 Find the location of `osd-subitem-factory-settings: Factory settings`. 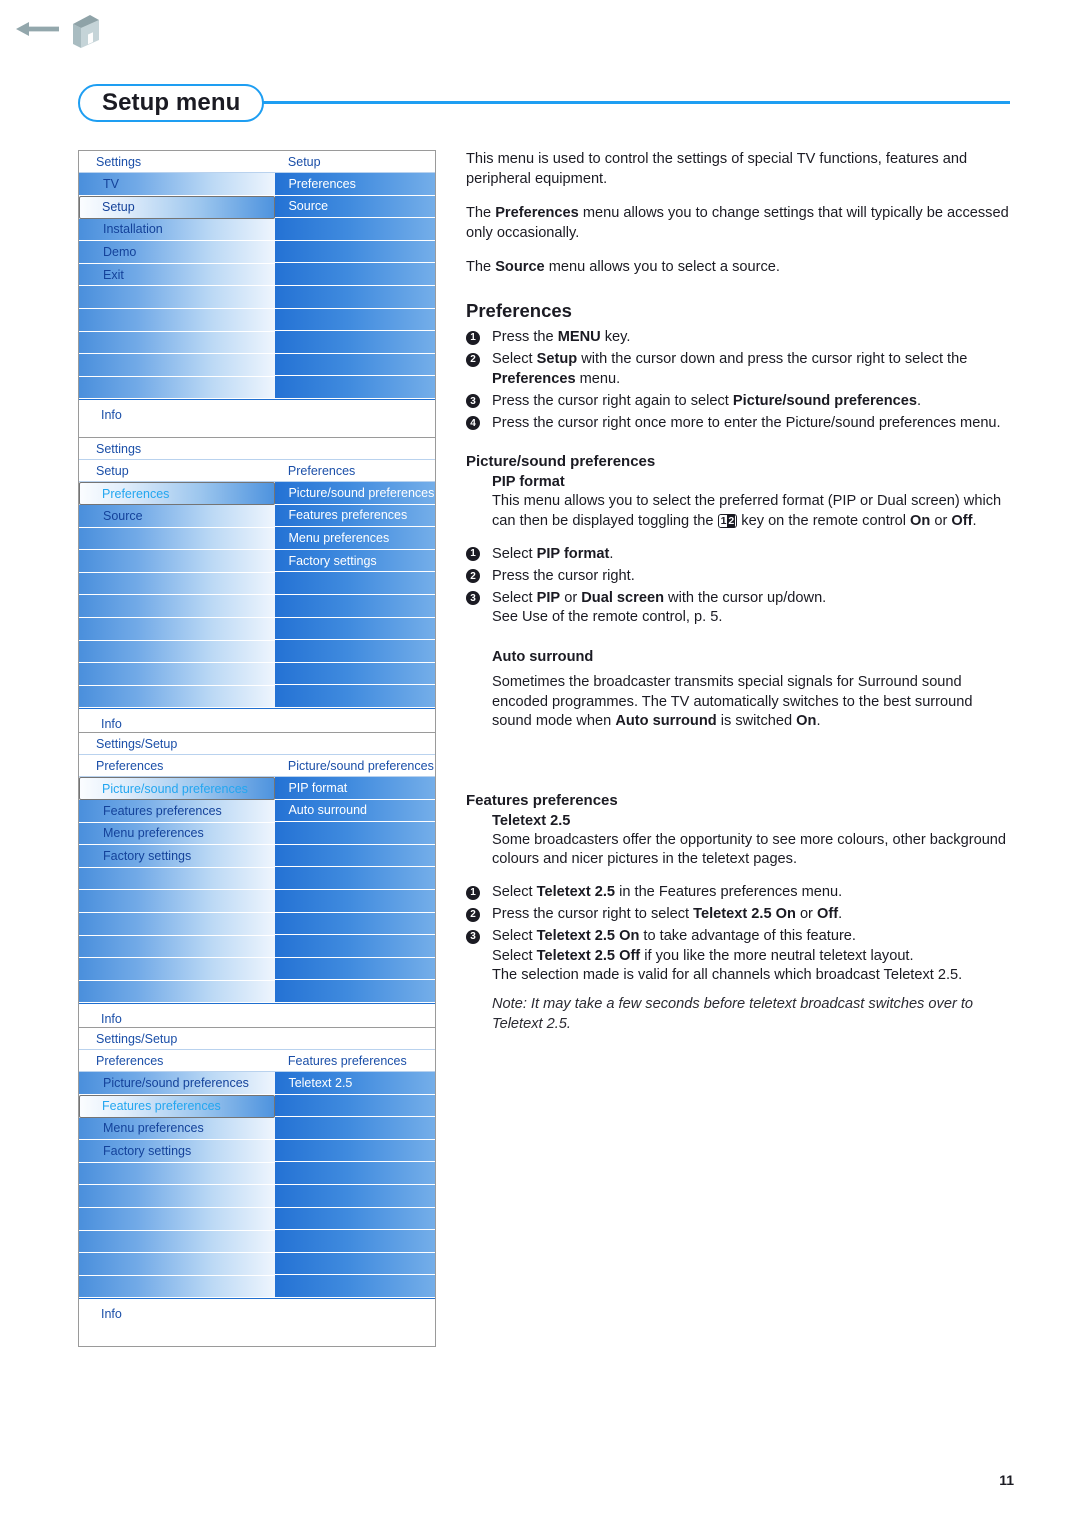

osd-subitem-factory-settings: Factory settings is located at coordinates (355, 561).